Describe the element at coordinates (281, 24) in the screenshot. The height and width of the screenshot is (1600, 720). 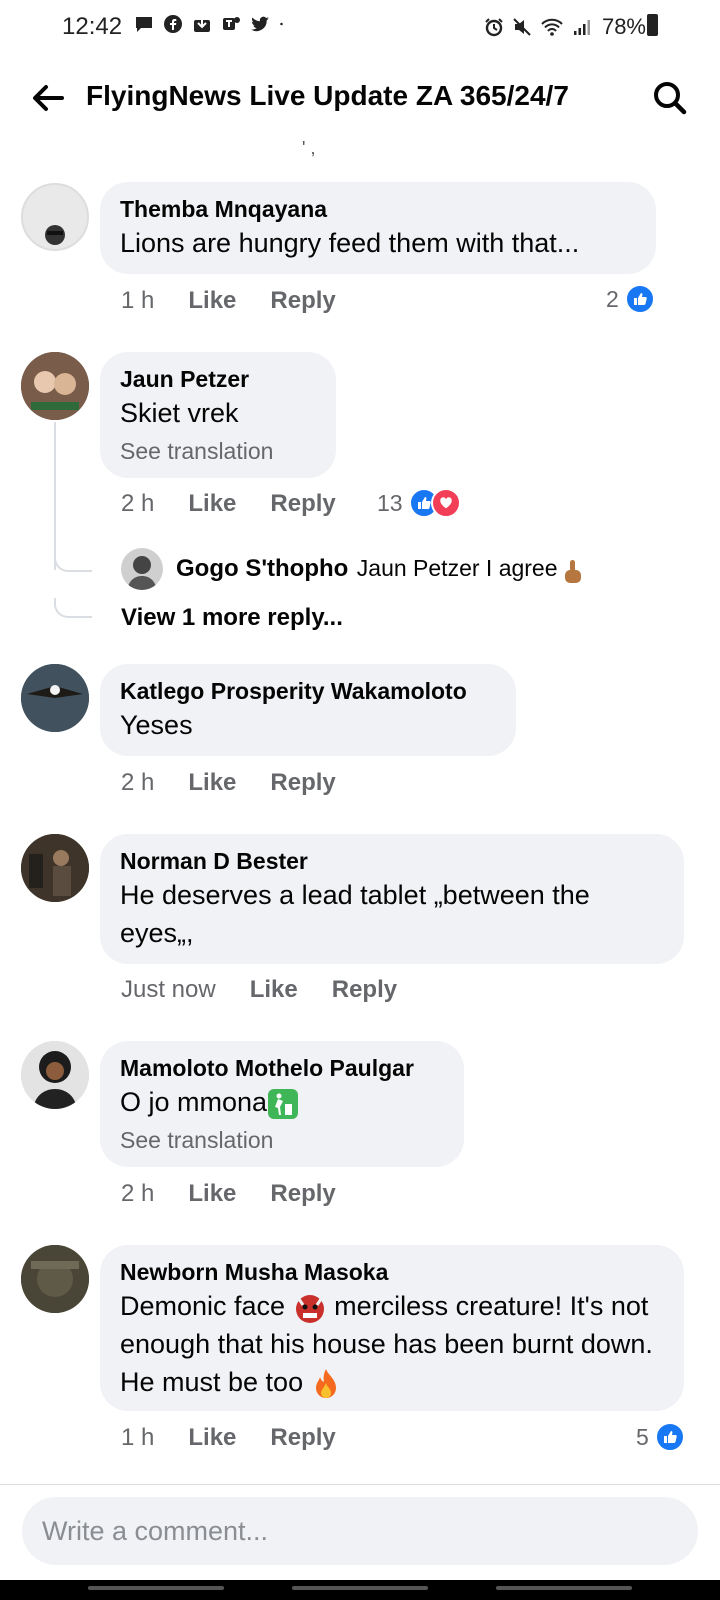
I see `more-notifications-icon` at that location.